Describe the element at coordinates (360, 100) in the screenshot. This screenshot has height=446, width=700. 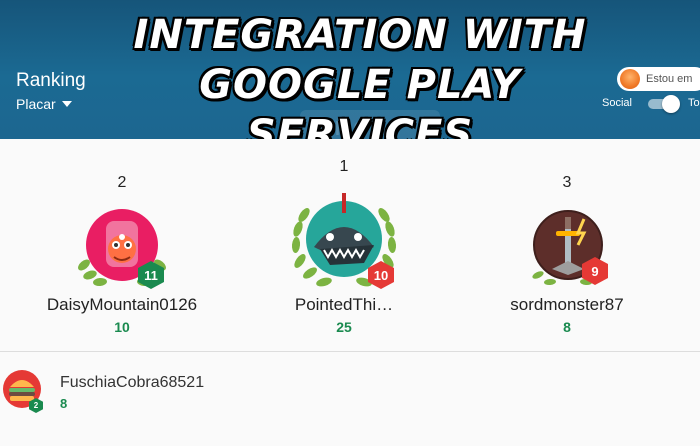
I see `banner-line-2: GOOGLE PLAY SERVICES` at that location.